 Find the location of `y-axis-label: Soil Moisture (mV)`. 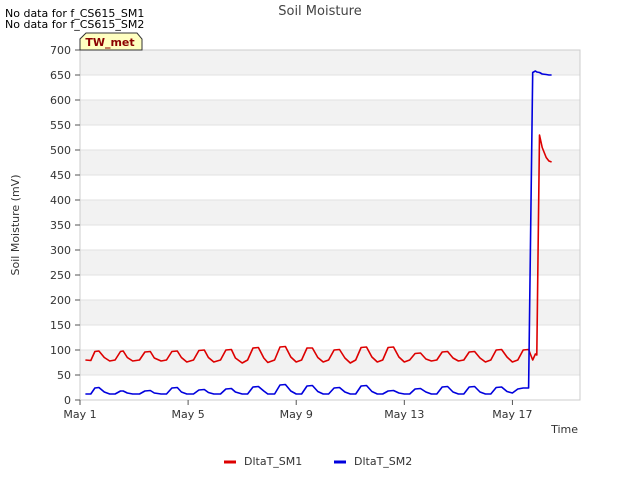

y-axis-label: Soil Moisture (mV) is located at coordinates (15, 225).